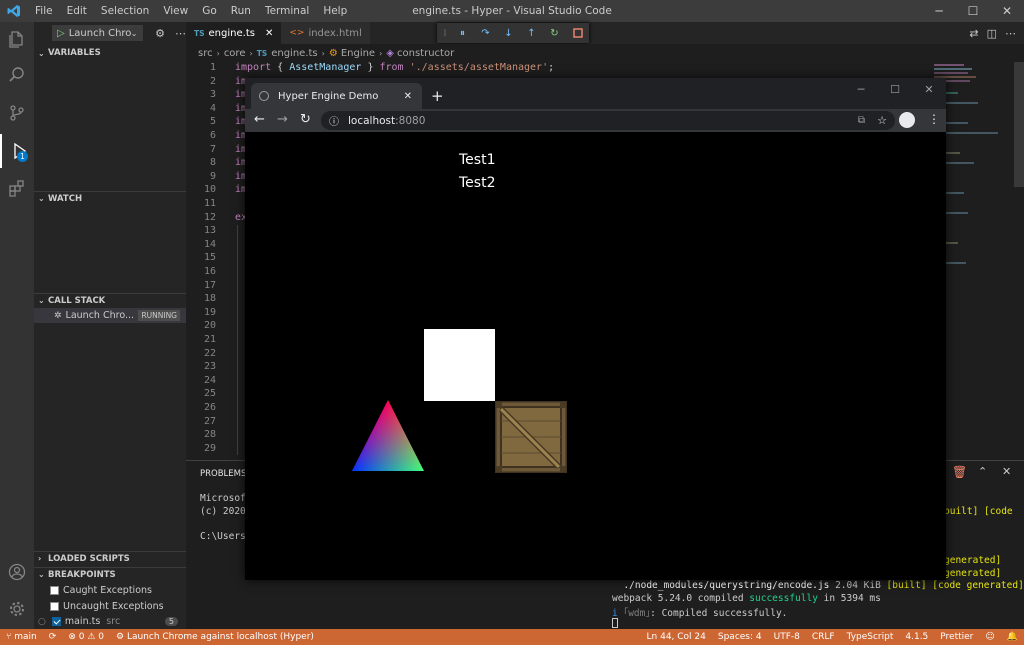 The height and width of the screenshot is (645, 1024). I want to click on pause-icon: ⏸, so click(462, 33).